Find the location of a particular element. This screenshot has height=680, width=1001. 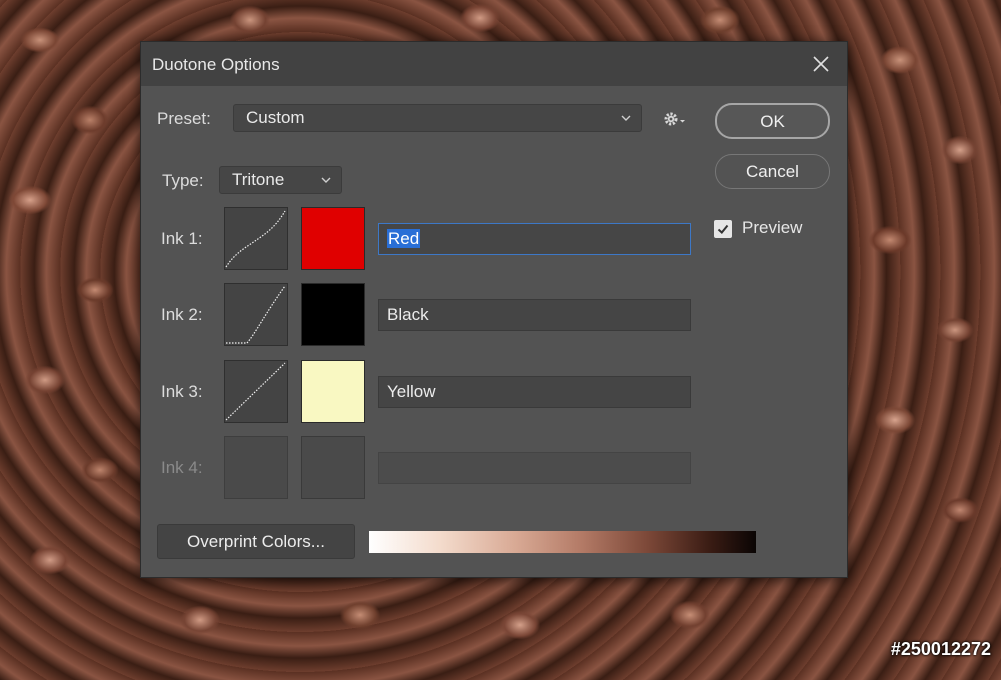

ink1-color-swatch is located at coordinates (333, 238).